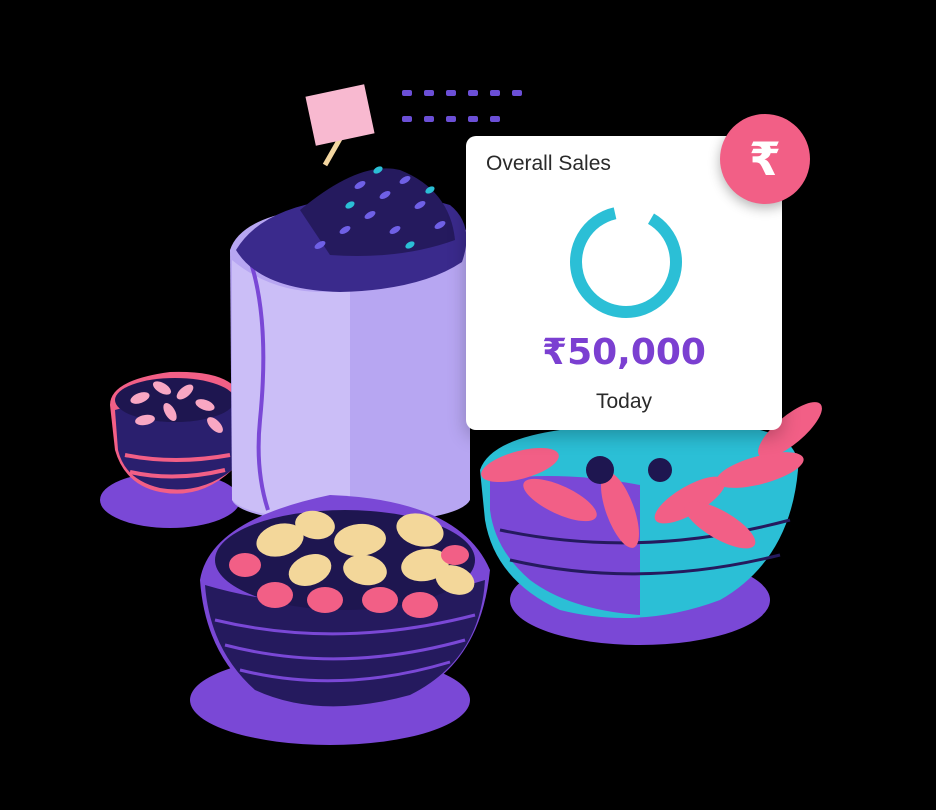 The height and width of the screenshot is (810, 936). I want to click on rupee-icon: ₹, so click(765, 159).